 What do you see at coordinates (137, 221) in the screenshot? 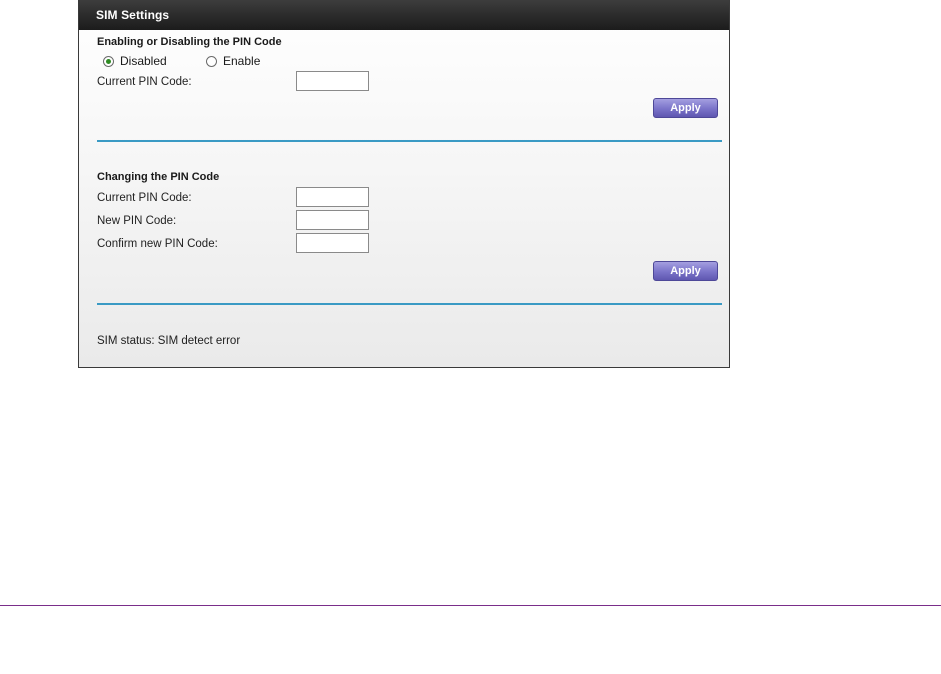
I see `new-pin-label: New PIN Code:` at bounding box center [137, 221].